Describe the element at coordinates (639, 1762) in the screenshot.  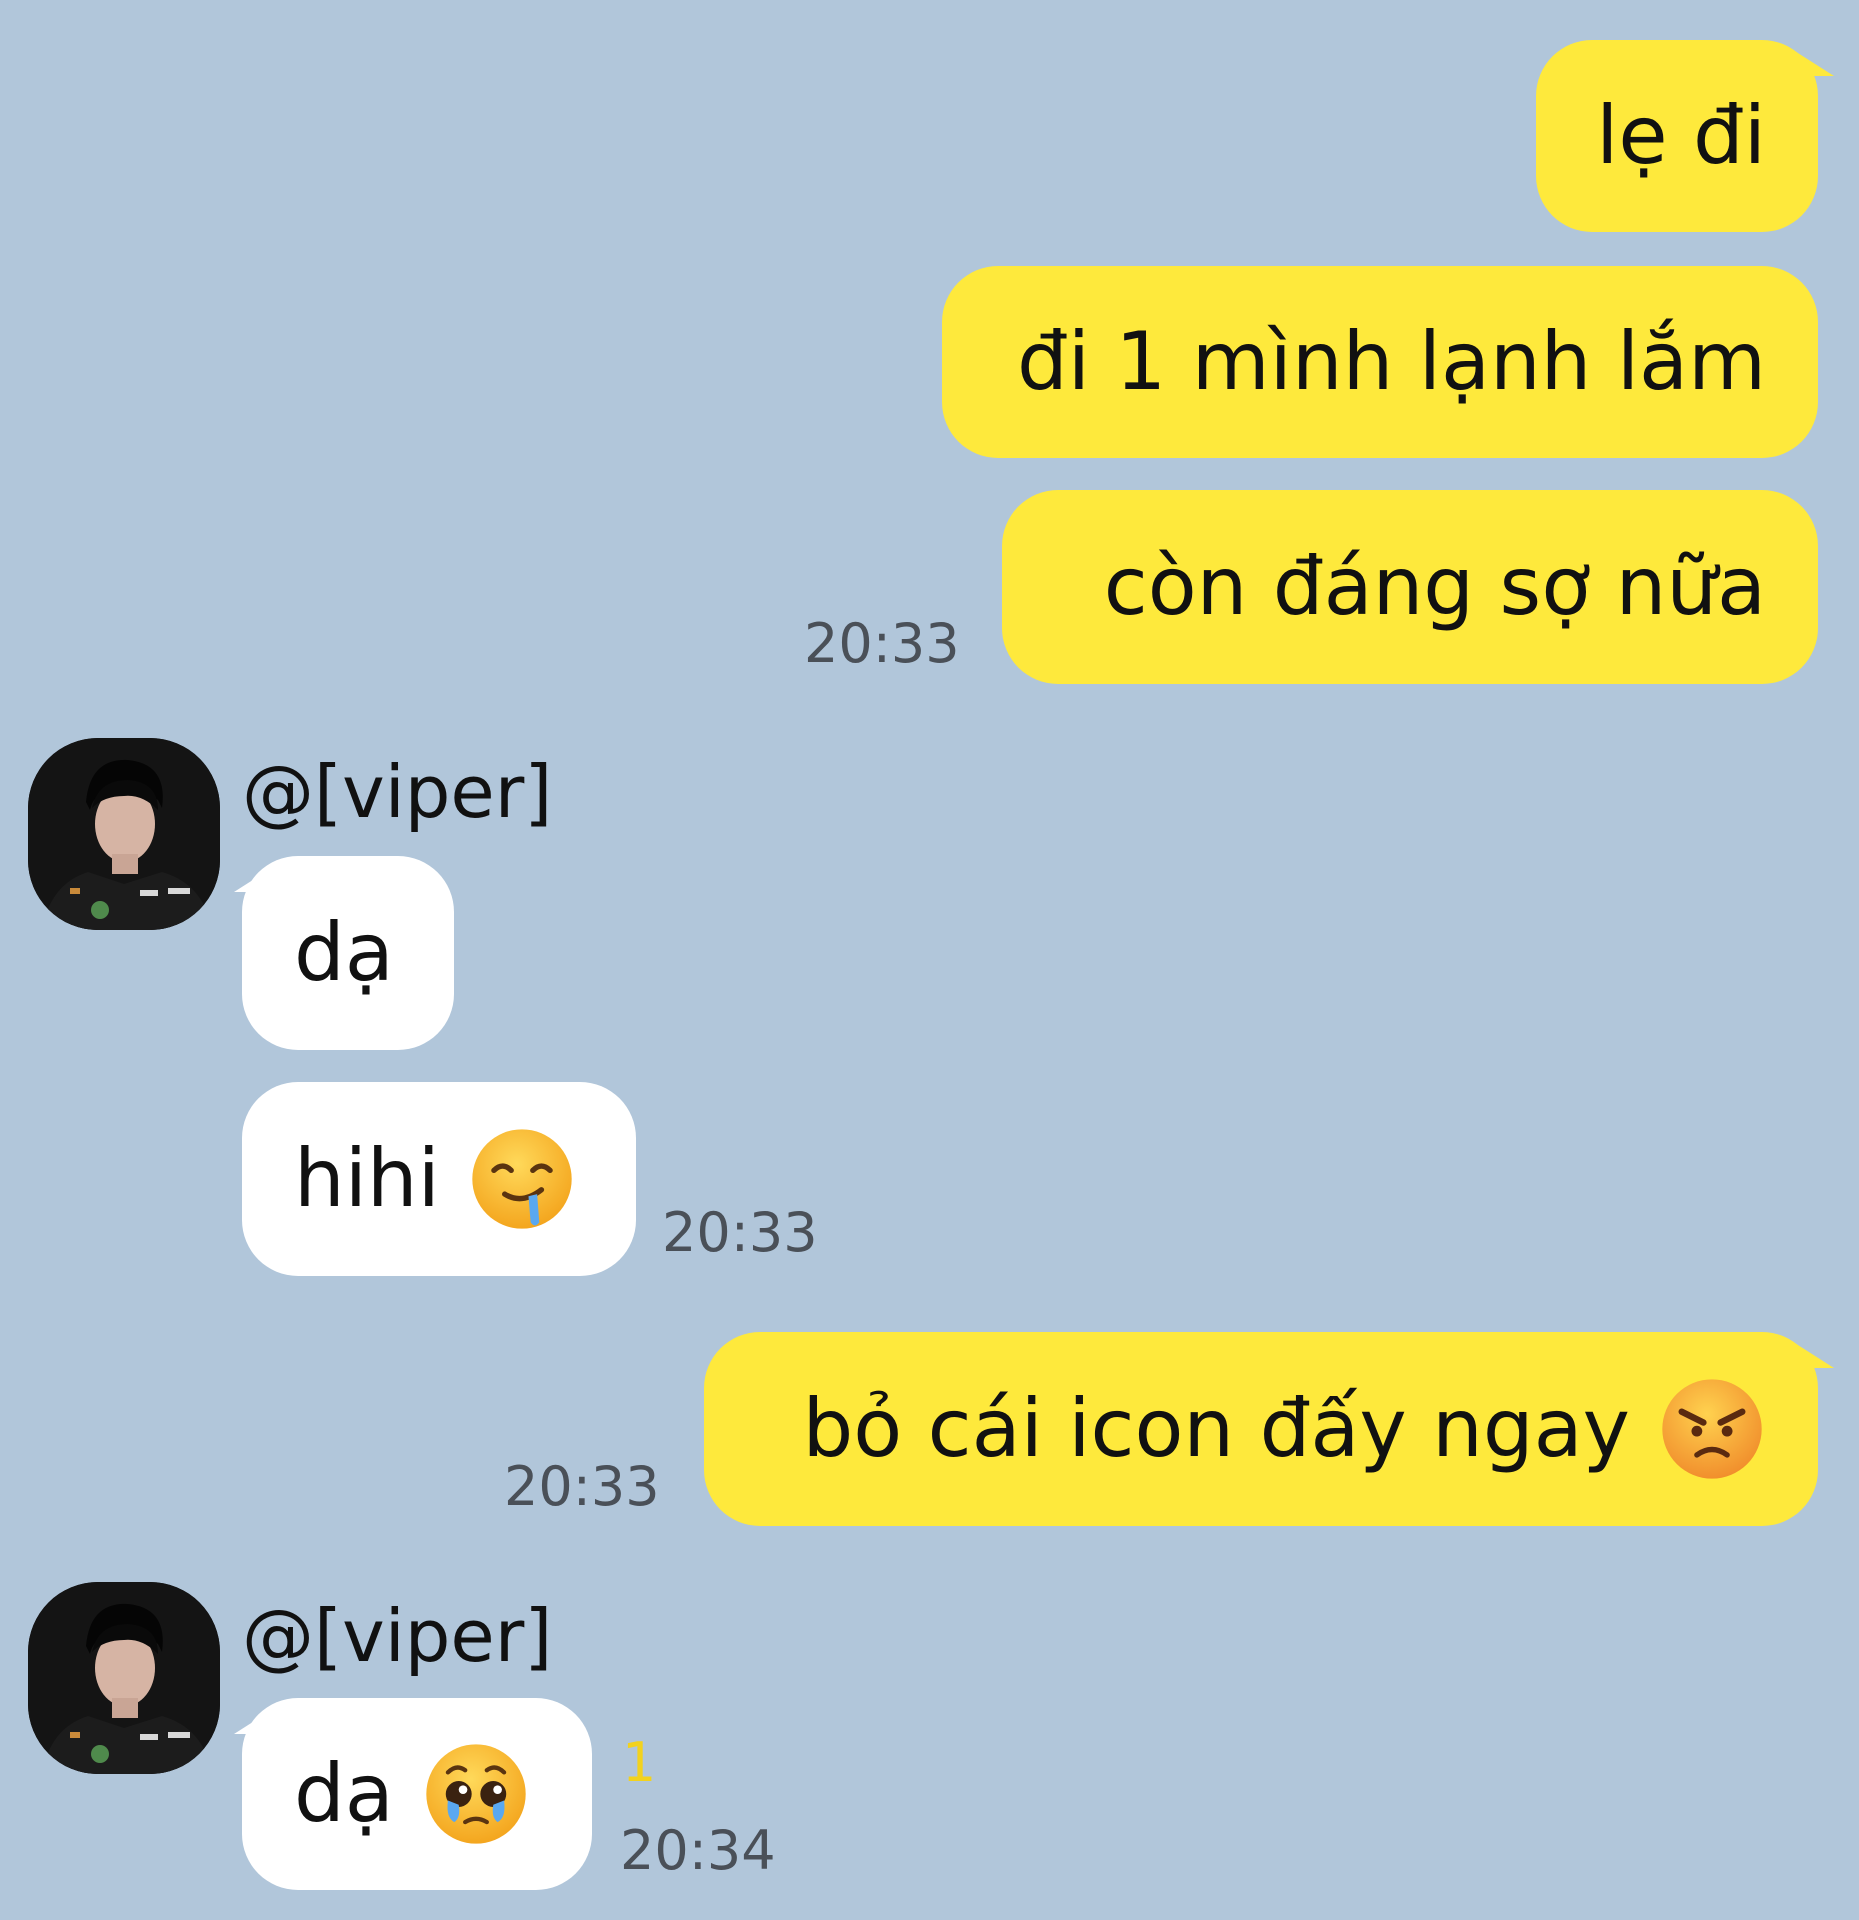
I see `unread-count: 1` at that location.